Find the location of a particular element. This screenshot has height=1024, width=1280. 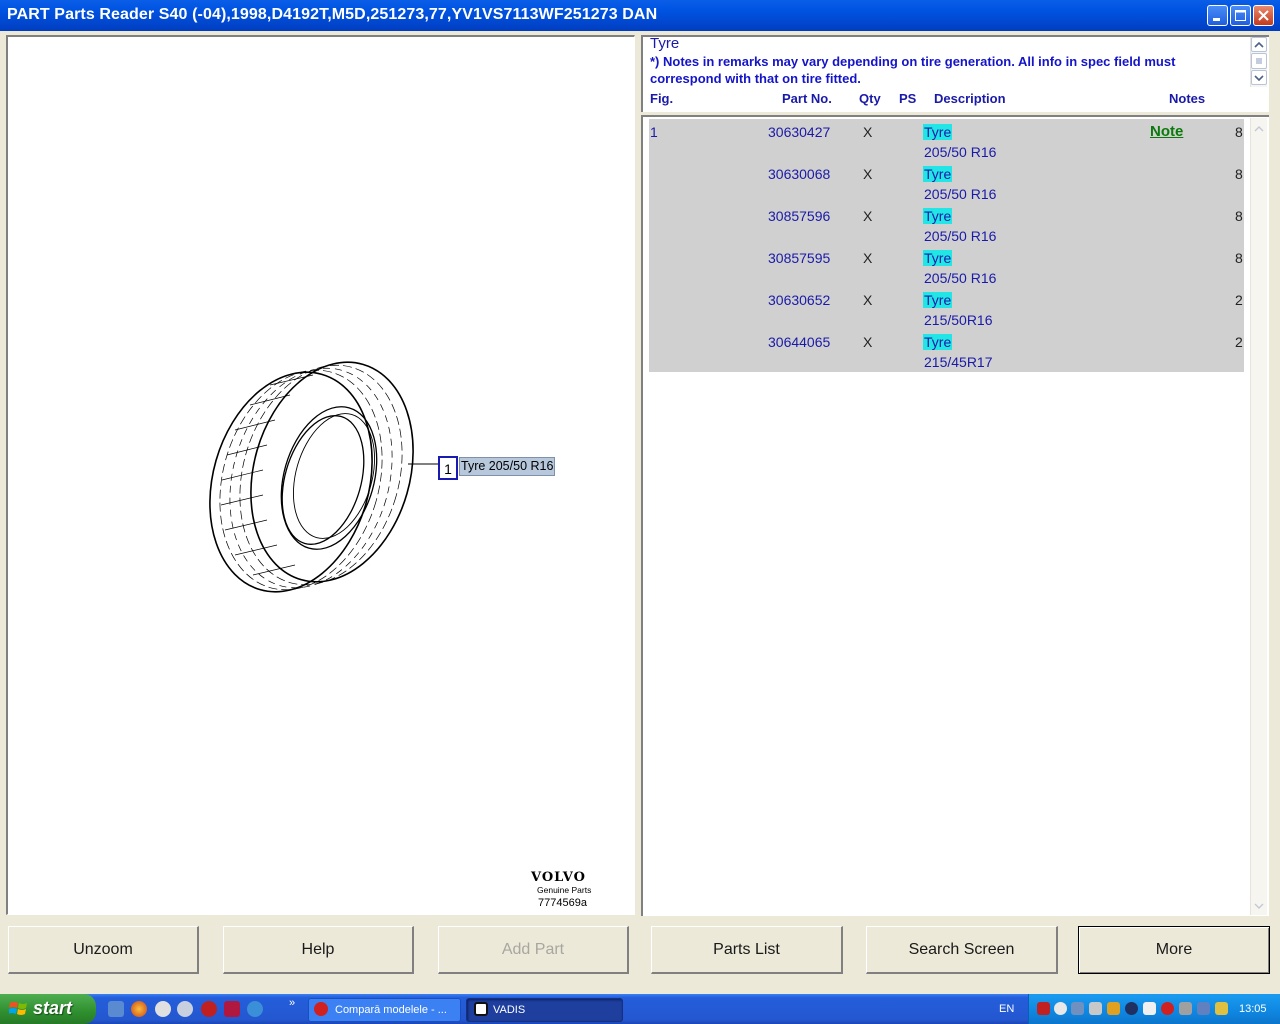

quick-launch-overflow-icon: » is located at coordinates (292, 1003).